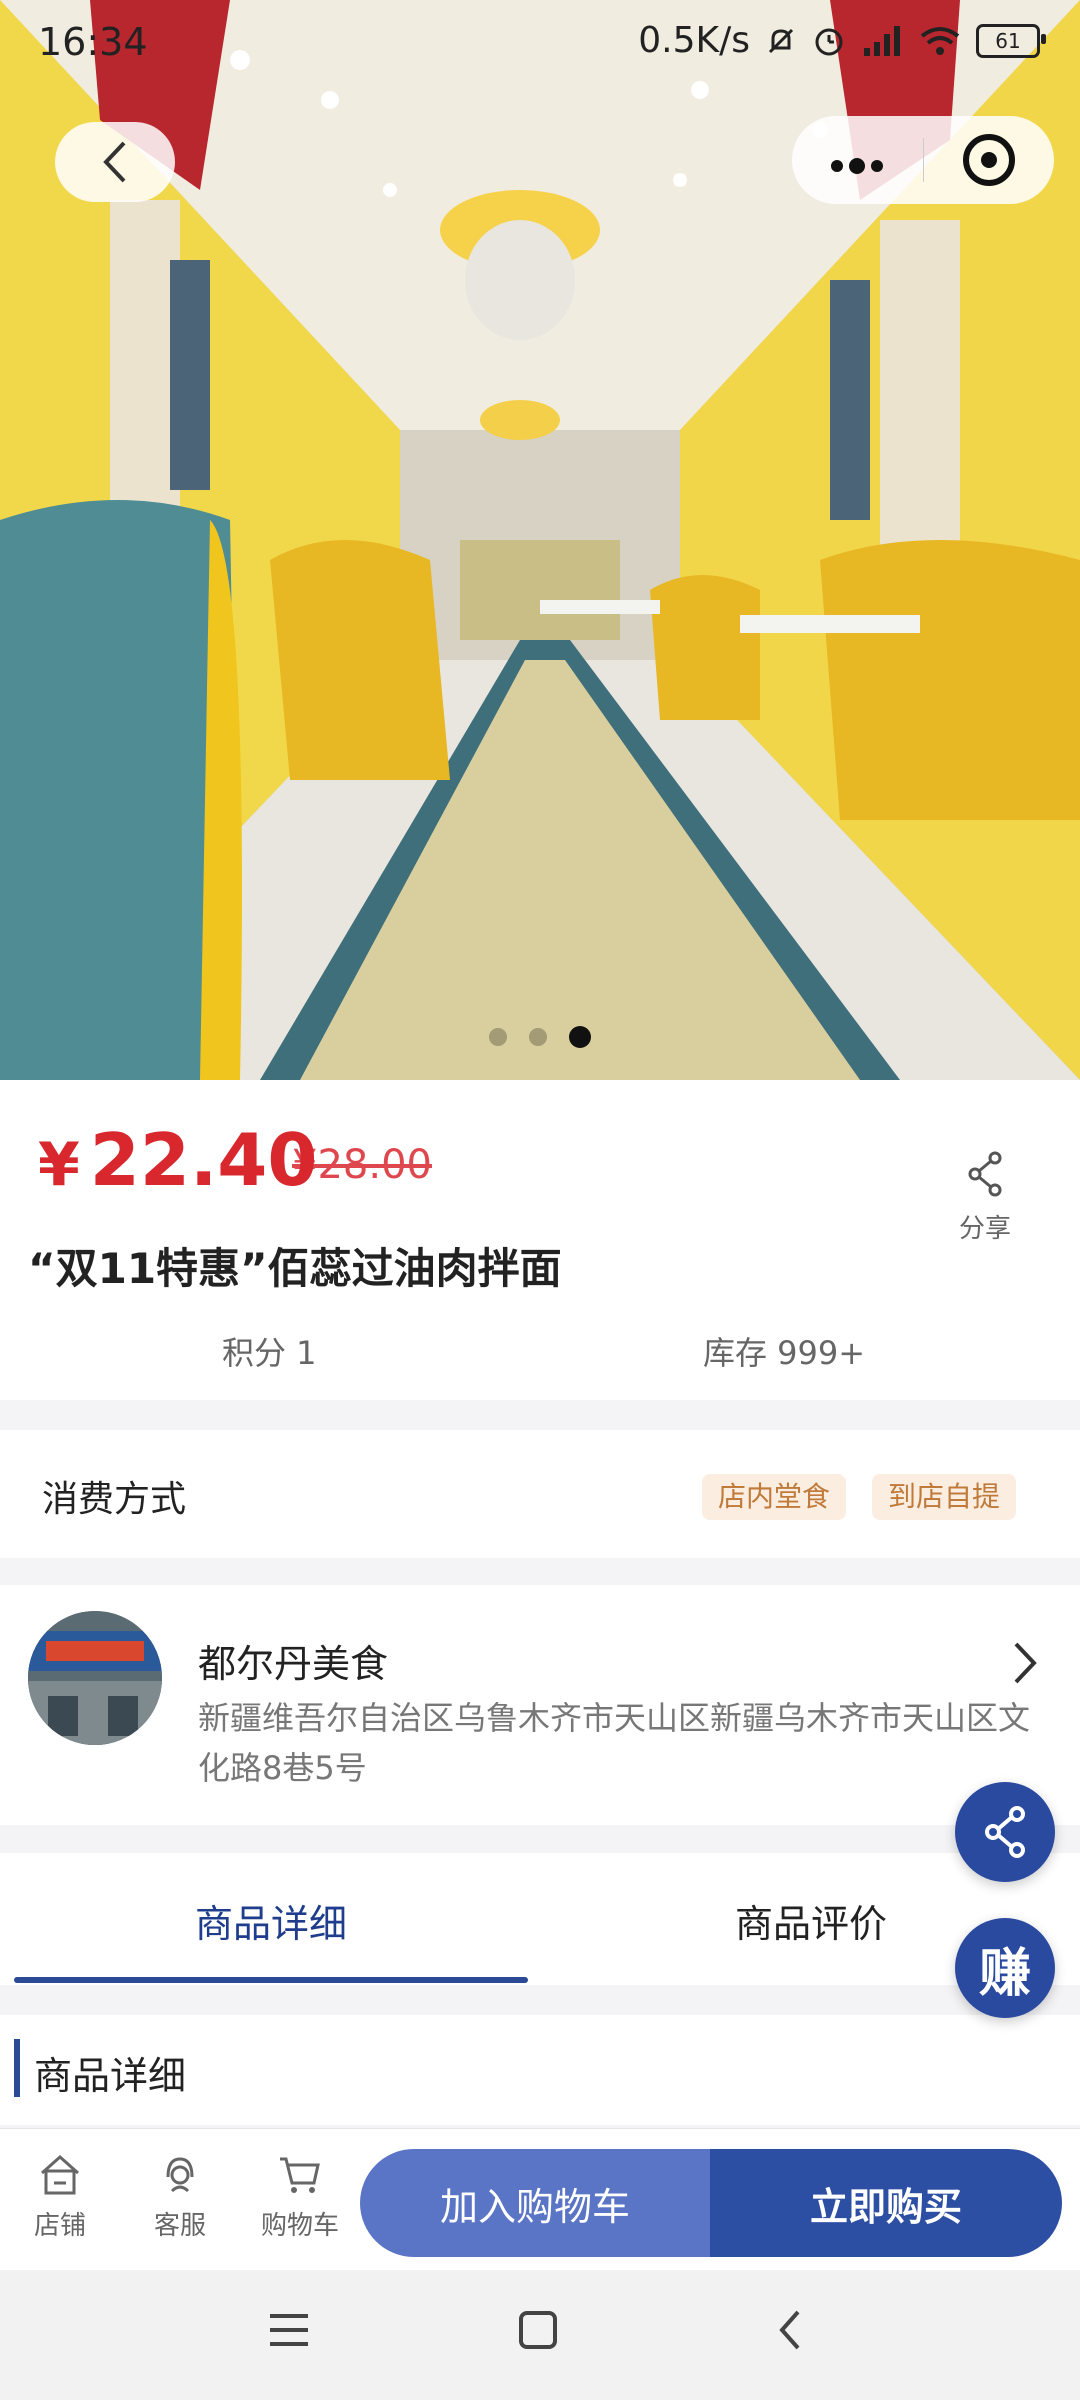 This screenshot has height=2400, width=1080. Describe the element at coordinates (299, 2226) in the screenshot. I see `nav-cart-label: 购物车` at that location.